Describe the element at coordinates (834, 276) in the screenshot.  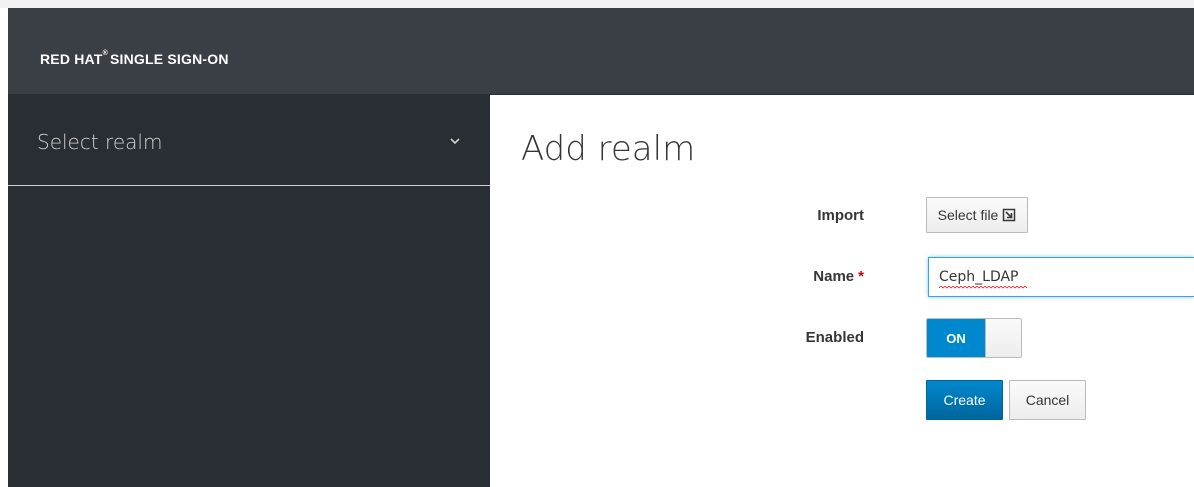
I see `name-label-text: Name` at that location.